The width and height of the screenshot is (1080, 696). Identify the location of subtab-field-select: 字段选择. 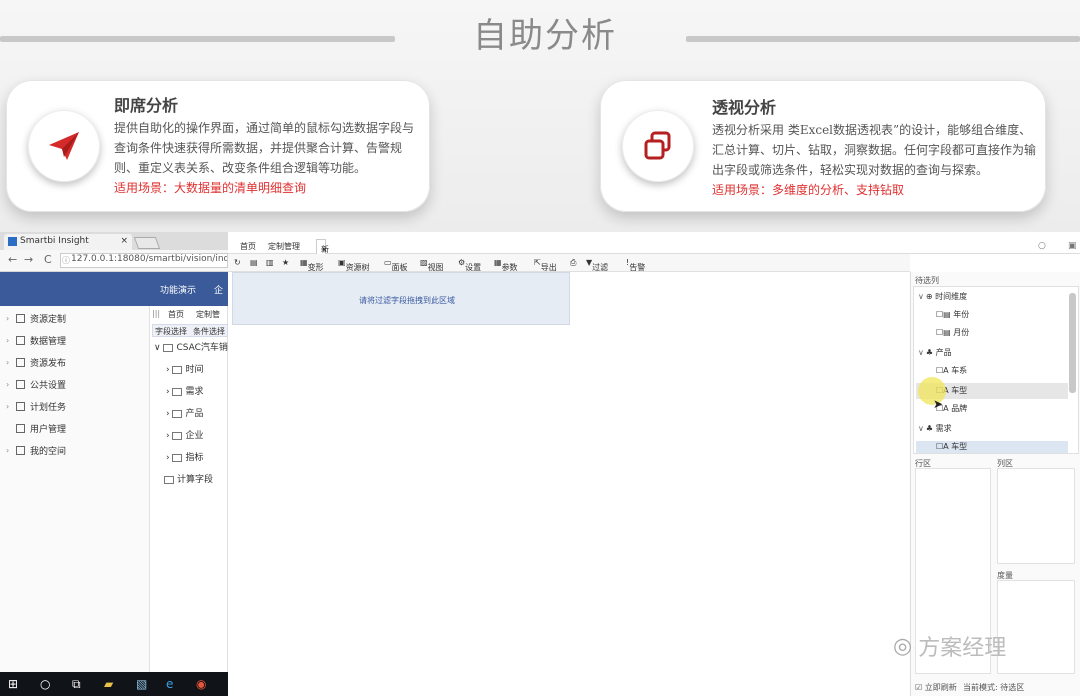
(171, 331).